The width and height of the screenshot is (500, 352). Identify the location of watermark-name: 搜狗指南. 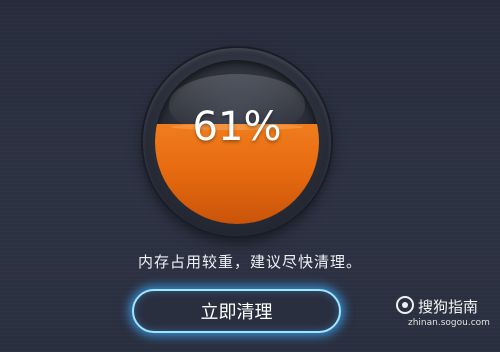
(448, 307).